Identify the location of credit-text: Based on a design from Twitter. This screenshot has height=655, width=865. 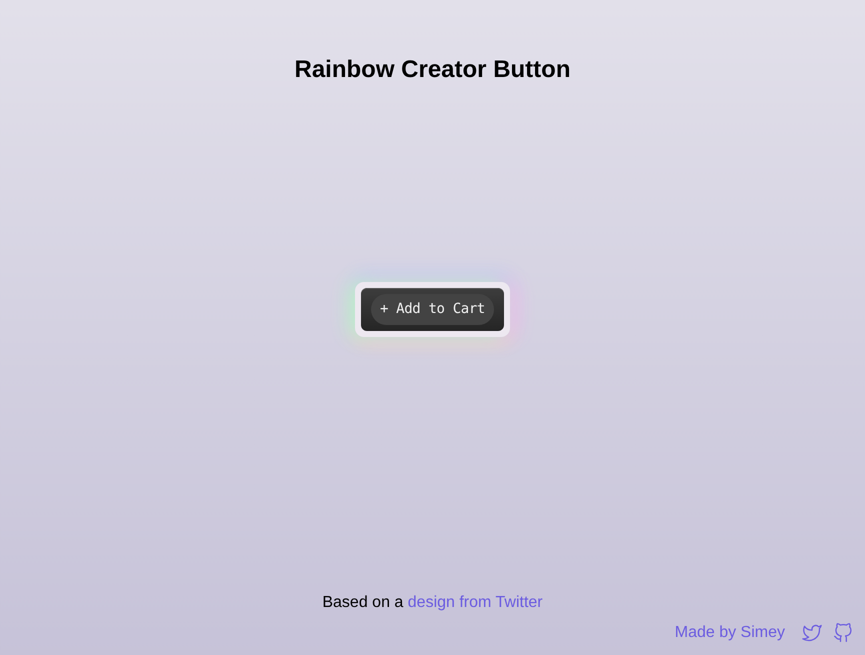
(432, 603).